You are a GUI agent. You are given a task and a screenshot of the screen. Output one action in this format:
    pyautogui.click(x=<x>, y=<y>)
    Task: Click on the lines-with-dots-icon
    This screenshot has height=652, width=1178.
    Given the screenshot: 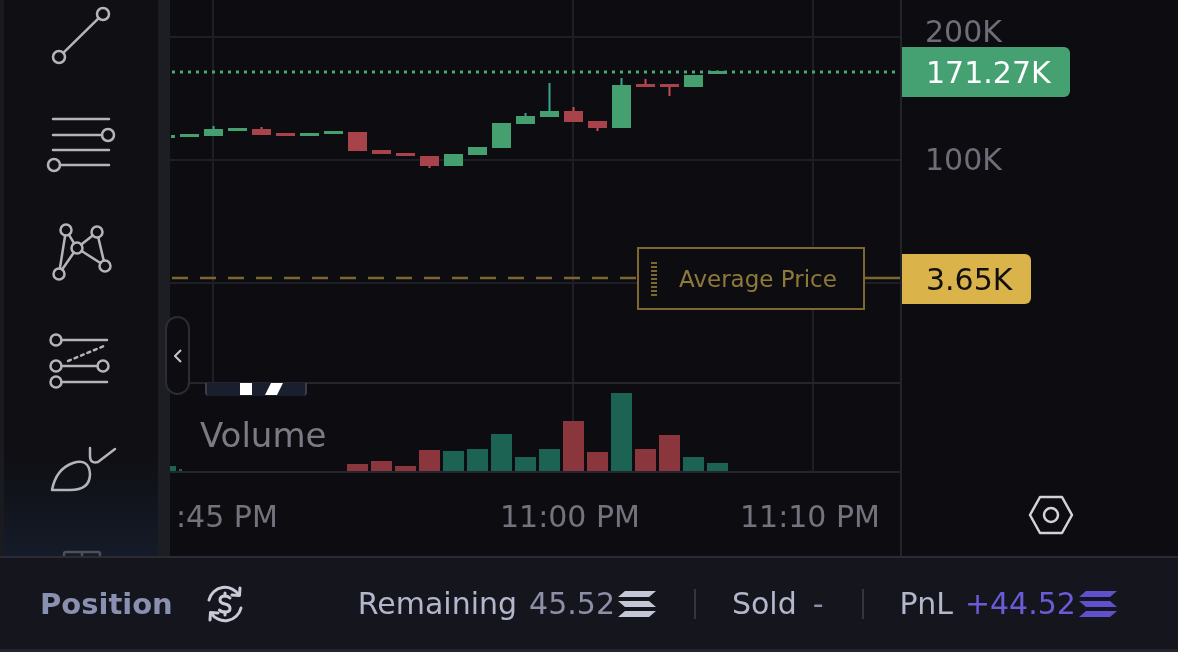 What is the action you would take?
    pyautogui.click(x=79, y=361)
    